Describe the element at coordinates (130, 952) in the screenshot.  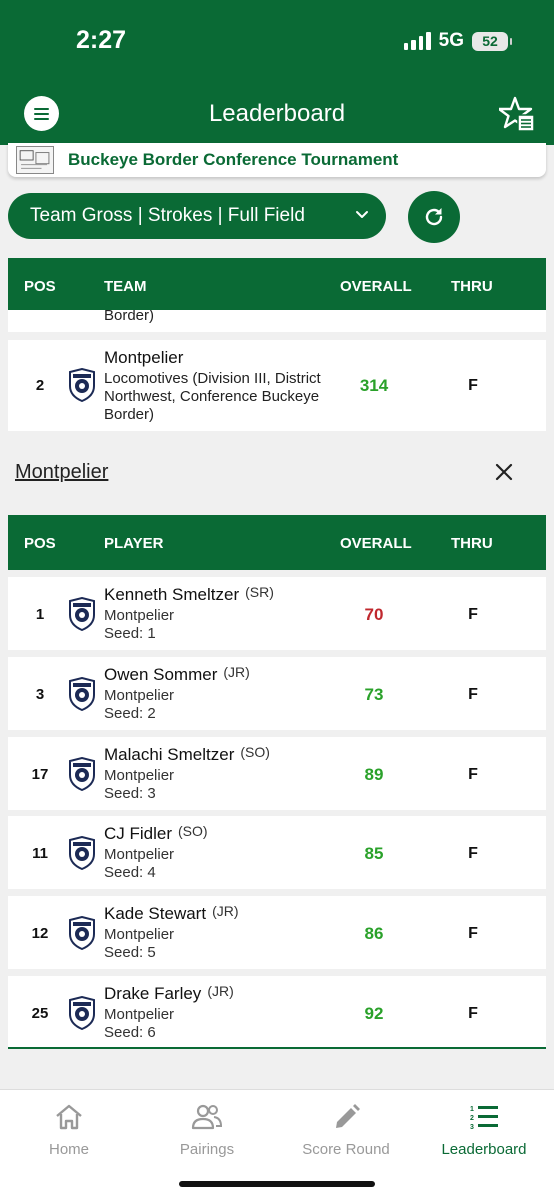
I see `player-seed: Seed: 5` at that location.